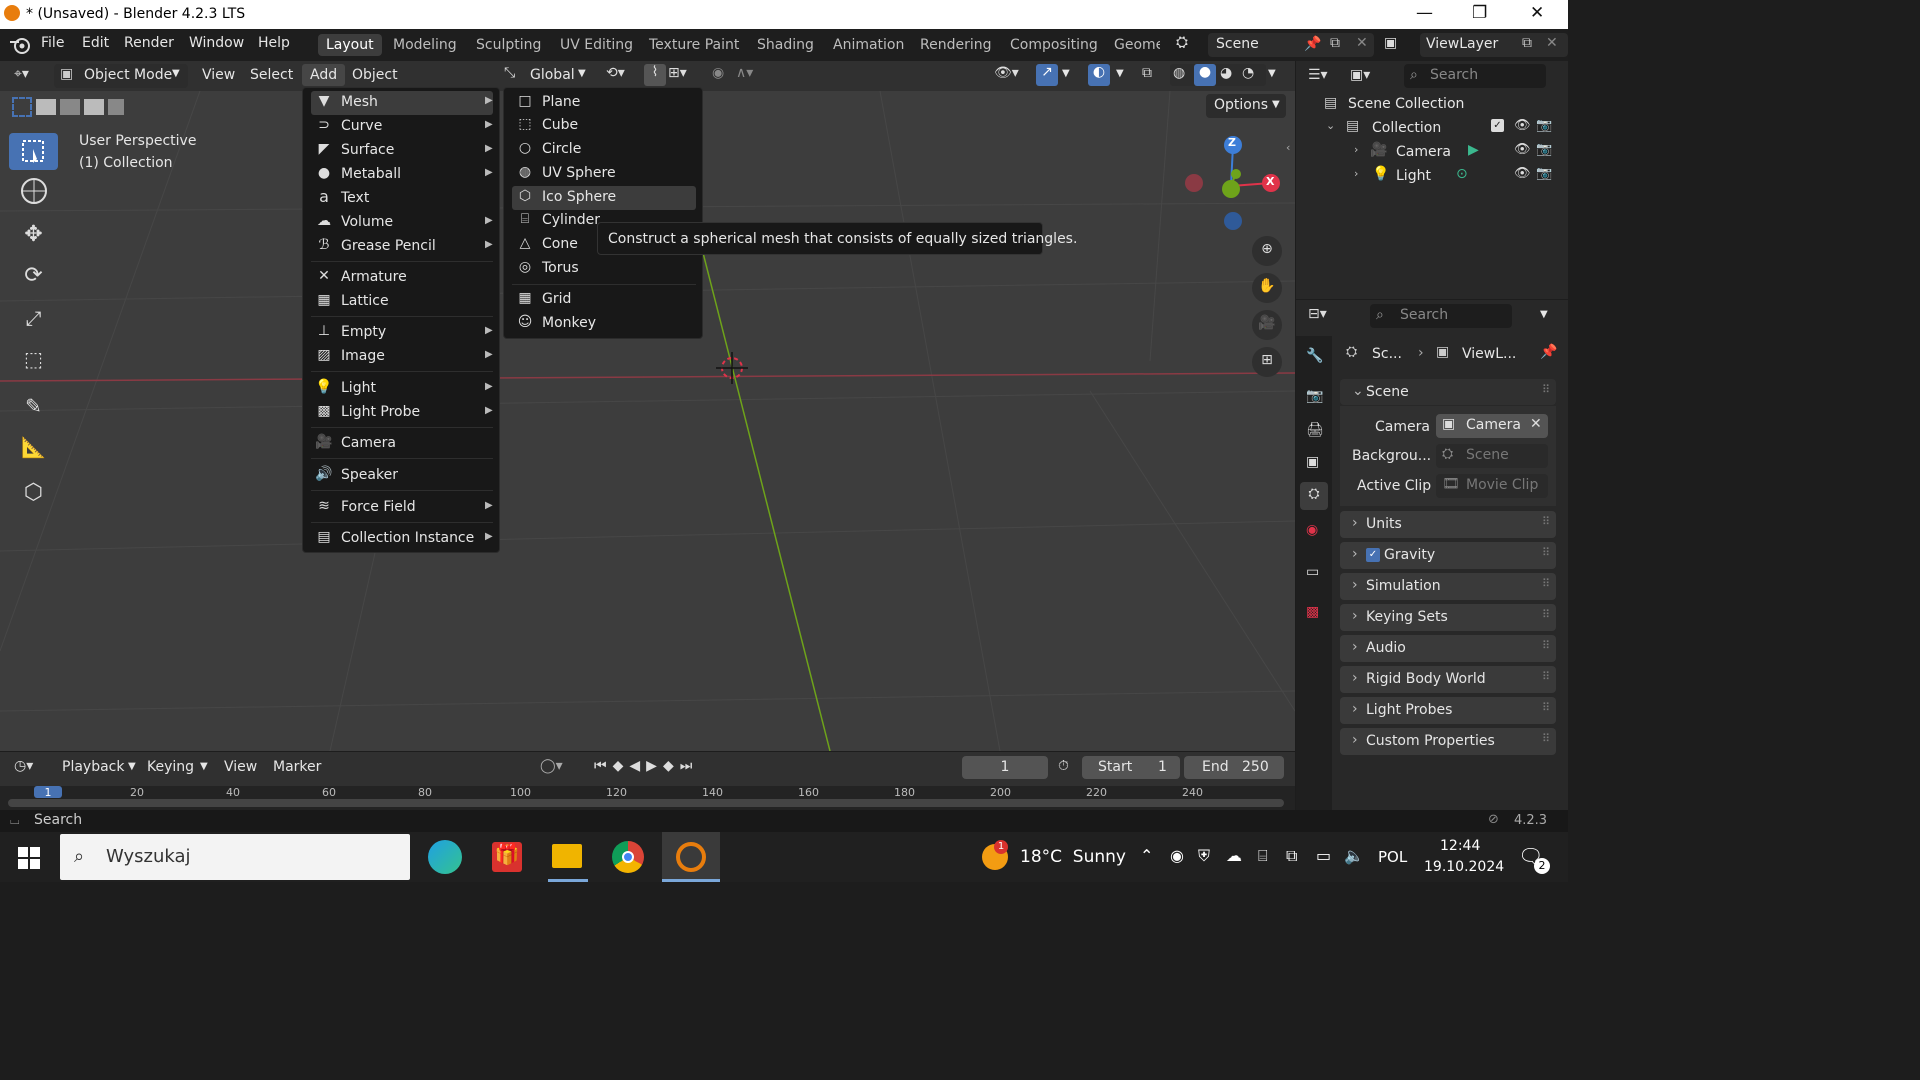 This screenshot has height=1080, width=1920. I want to click on tab-compositing: Compositing, so click(1054, 45).